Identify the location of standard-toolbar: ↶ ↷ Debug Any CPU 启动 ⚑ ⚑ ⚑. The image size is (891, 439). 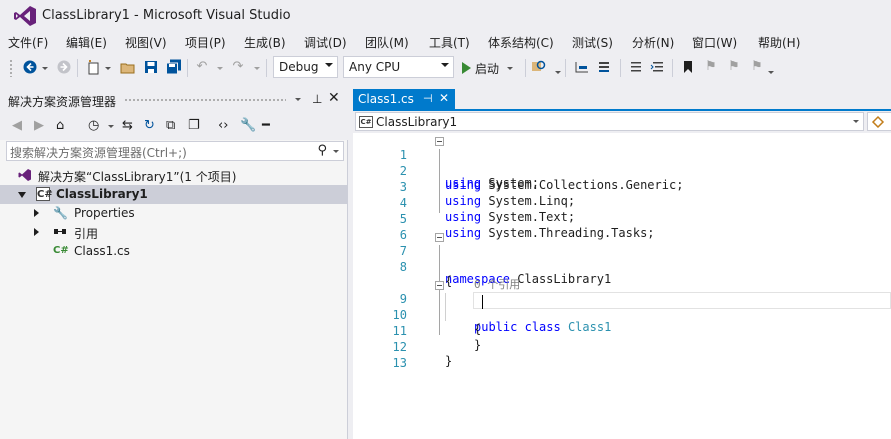
(445, 68).